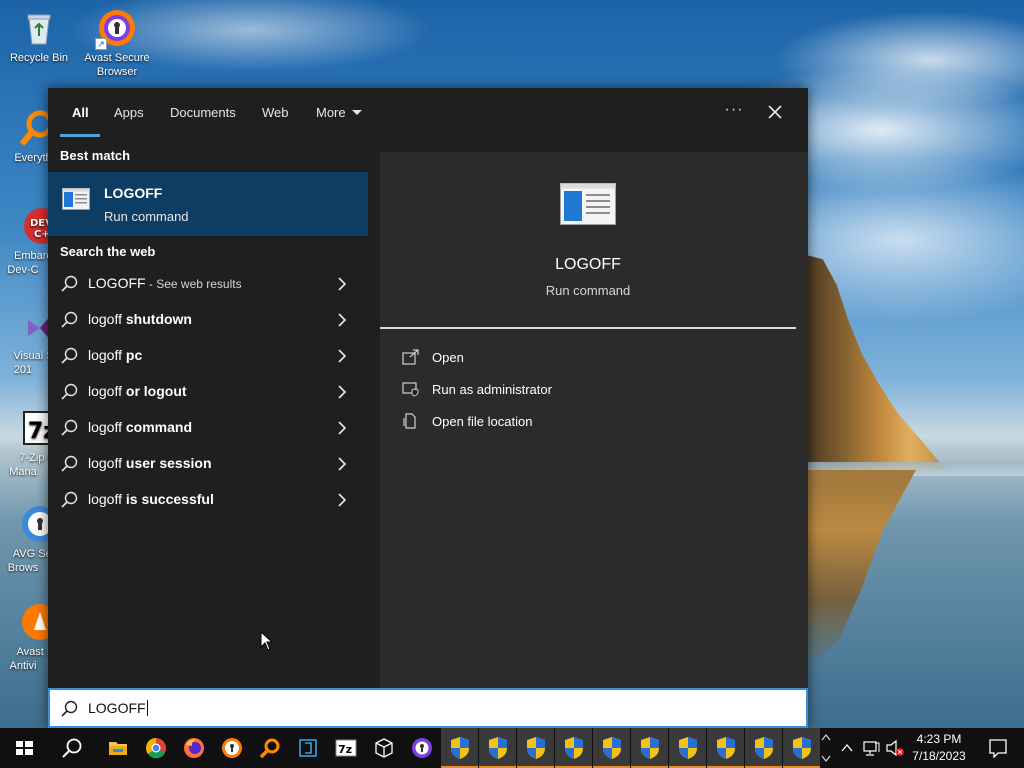 The image size is (1024, 768). Describe the element at coordinates (33, 158) in the screenshot. I see `desktop-icon-label: Everyth` at that location.